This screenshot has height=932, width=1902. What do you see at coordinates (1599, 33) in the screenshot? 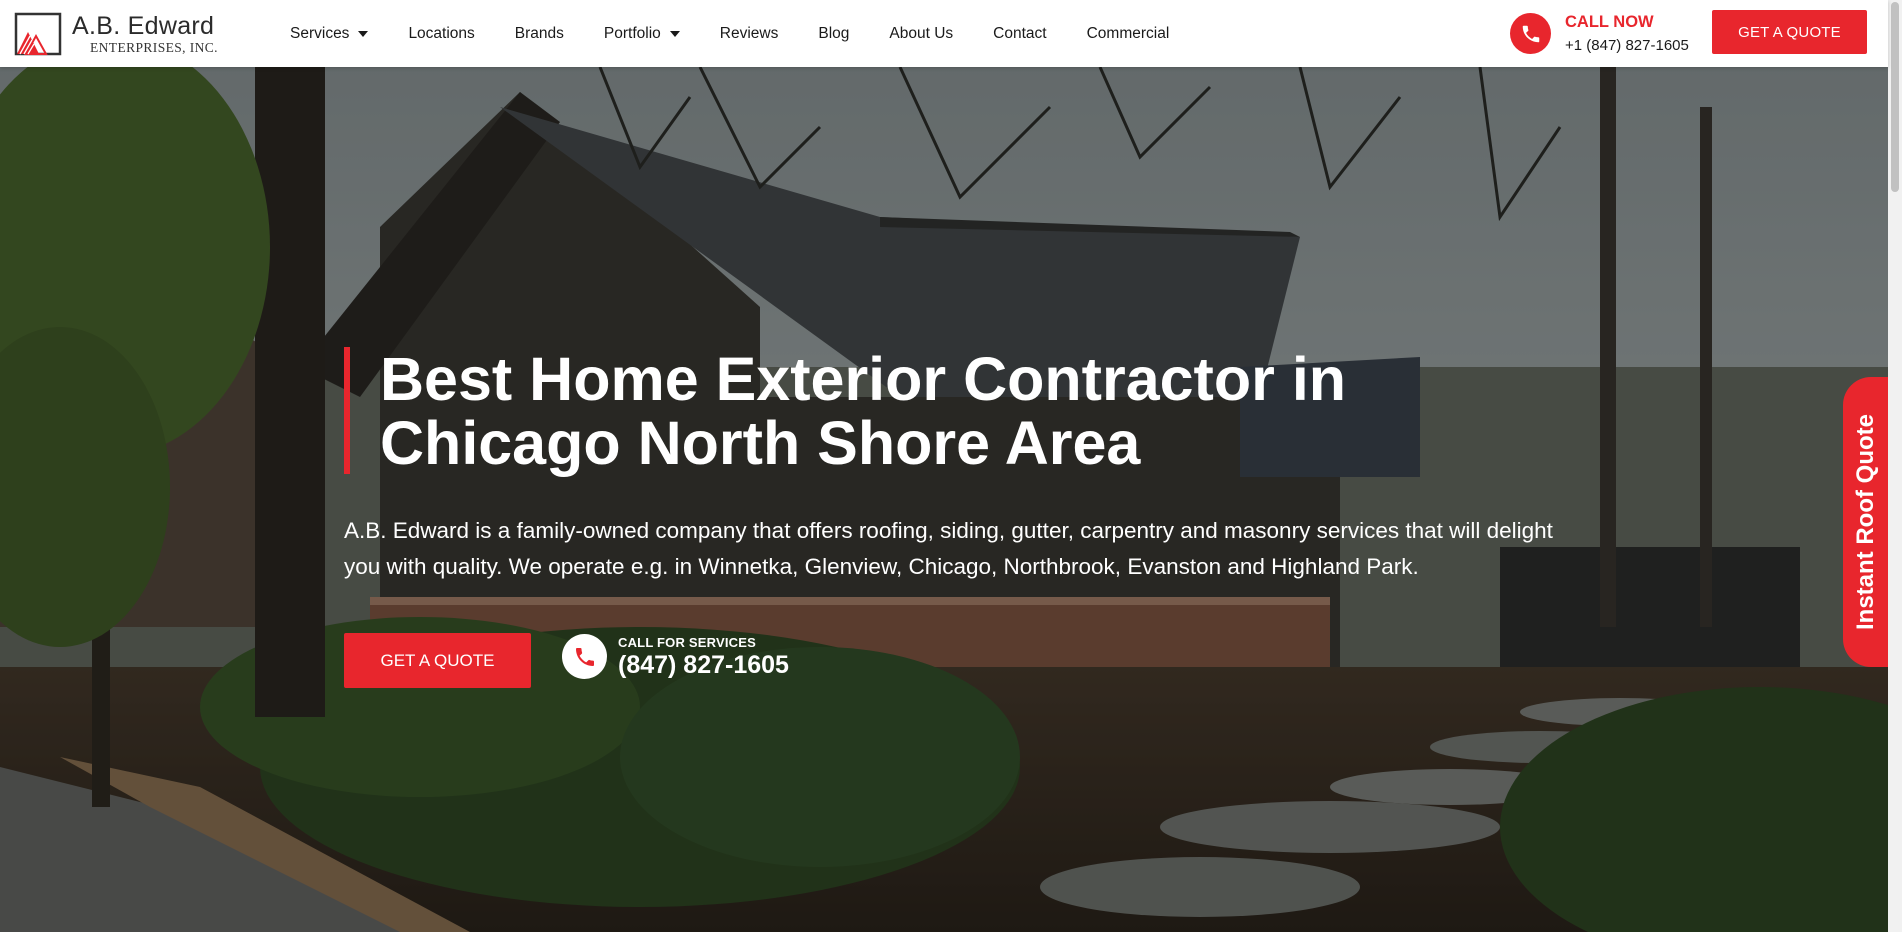
I see `header-call-now: CALL NOW +1 (847) 827-1605` at bounding box center [1599, 33].